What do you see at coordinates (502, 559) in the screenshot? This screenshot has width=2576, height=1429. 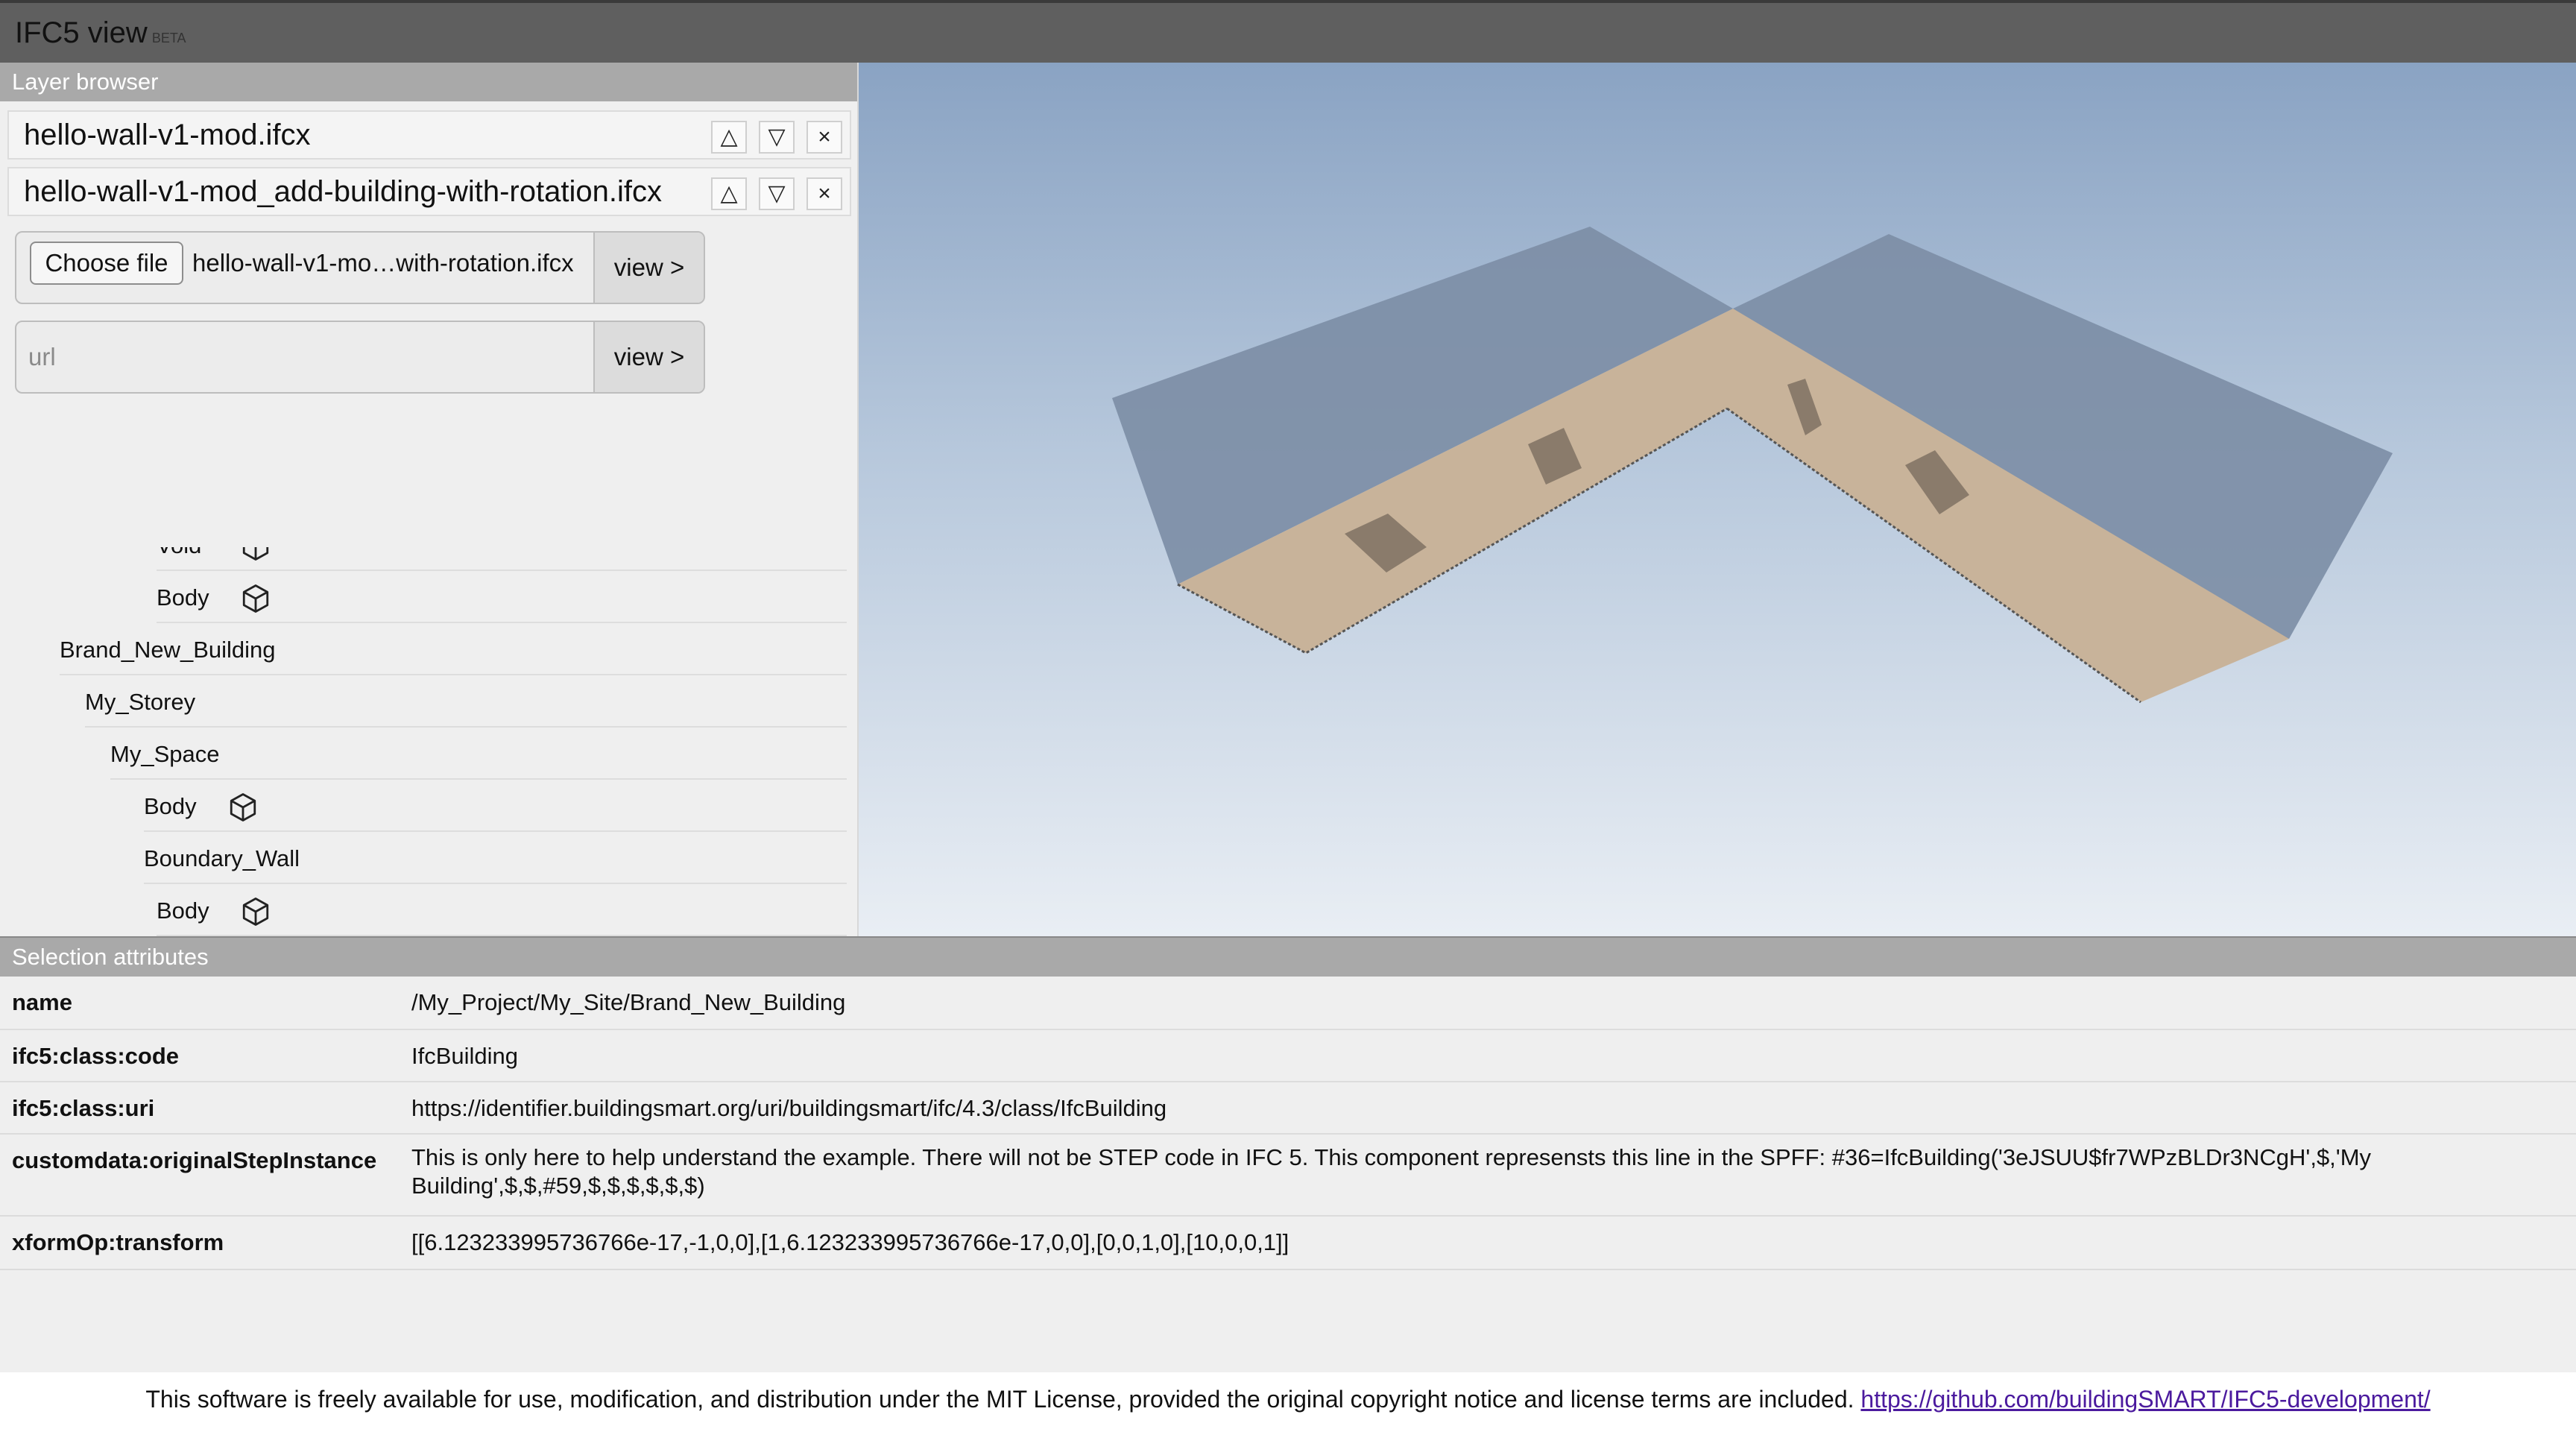 I see `tree-item: Void` at bounding box center [502, 559].